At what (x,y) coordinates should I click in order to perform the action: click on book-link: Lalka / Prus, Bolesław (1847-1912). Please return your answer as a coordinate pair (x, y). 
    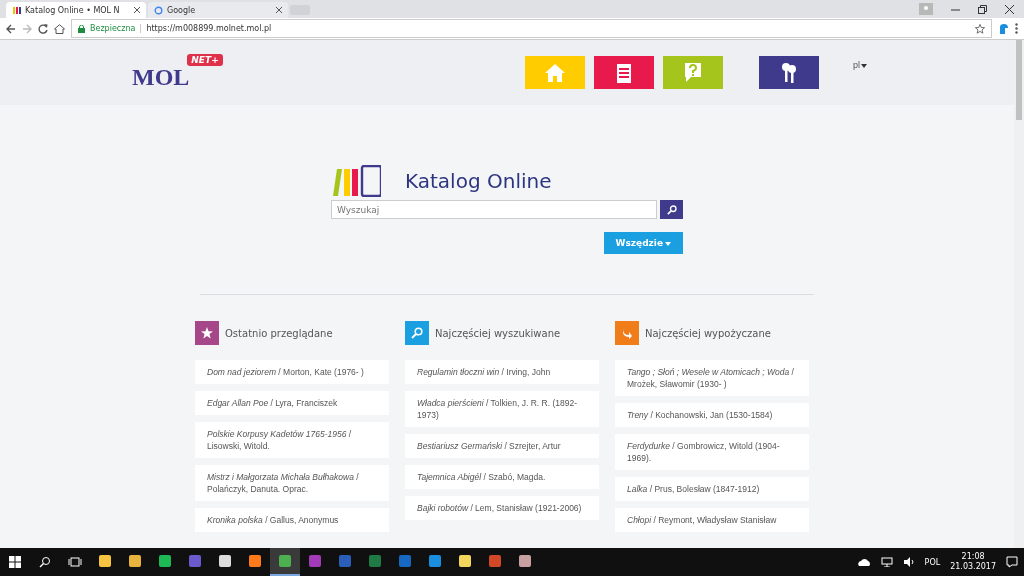
    Looking at the image, I should click on (712, 489).